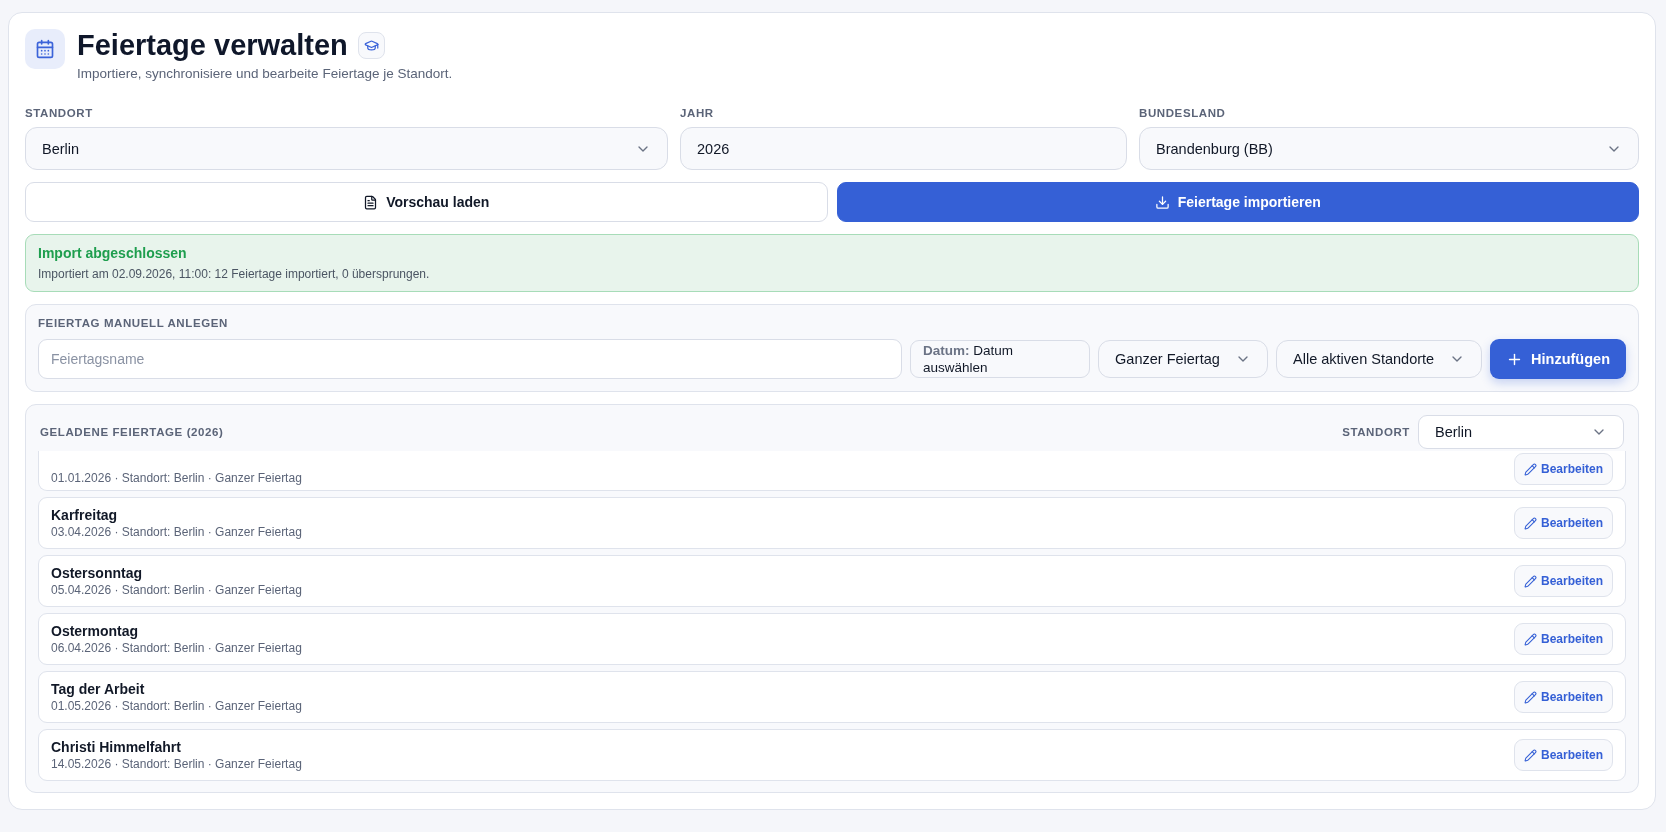  I want to click on holiday-title: Ostermontag, so click(95, 631).